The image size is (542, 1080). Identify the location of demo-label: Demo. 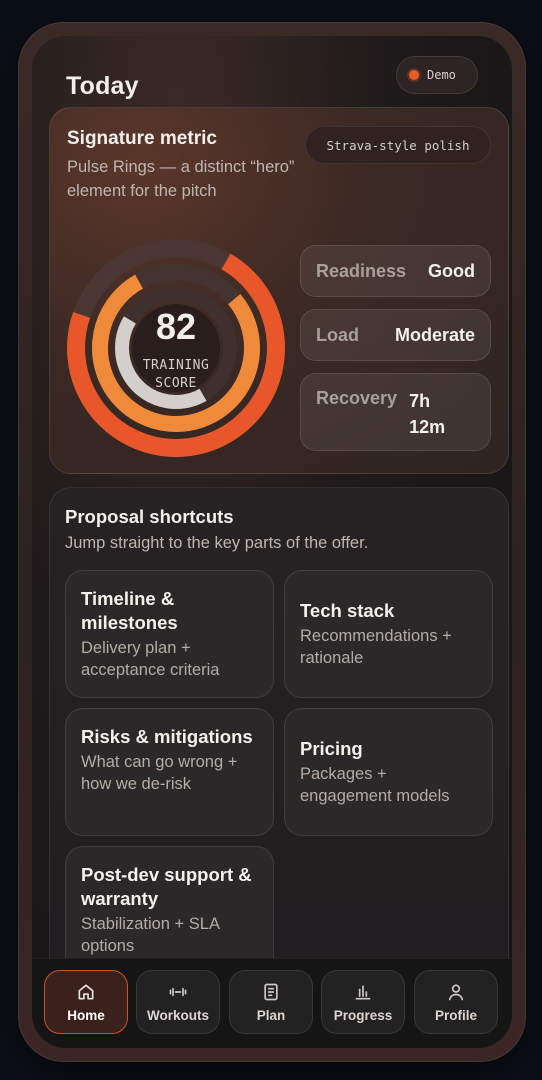
(441, 75).